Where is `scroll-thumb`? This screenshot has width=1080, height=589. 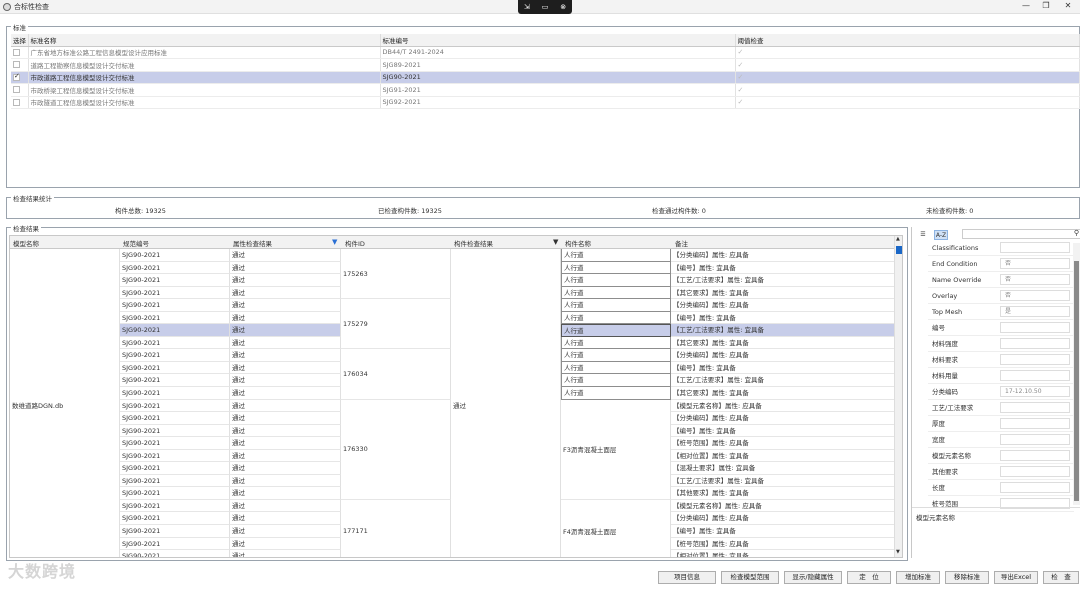
scroll-thumb is located at coordinates (899, 250).